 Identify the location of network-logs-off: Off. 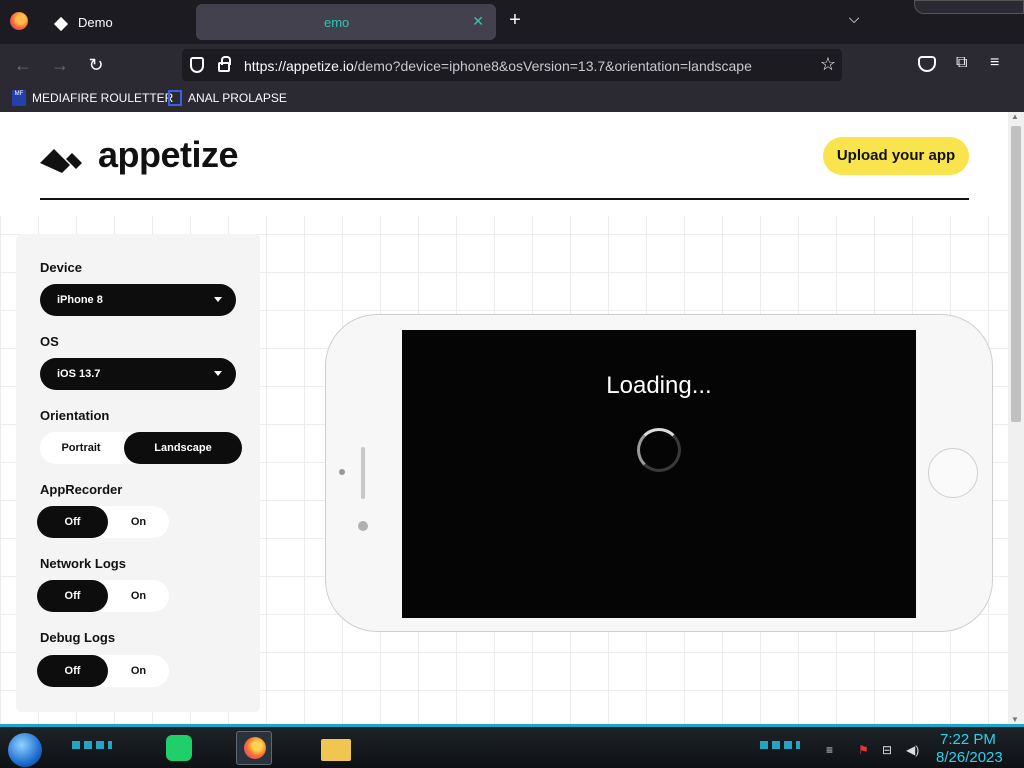
(72, 596).